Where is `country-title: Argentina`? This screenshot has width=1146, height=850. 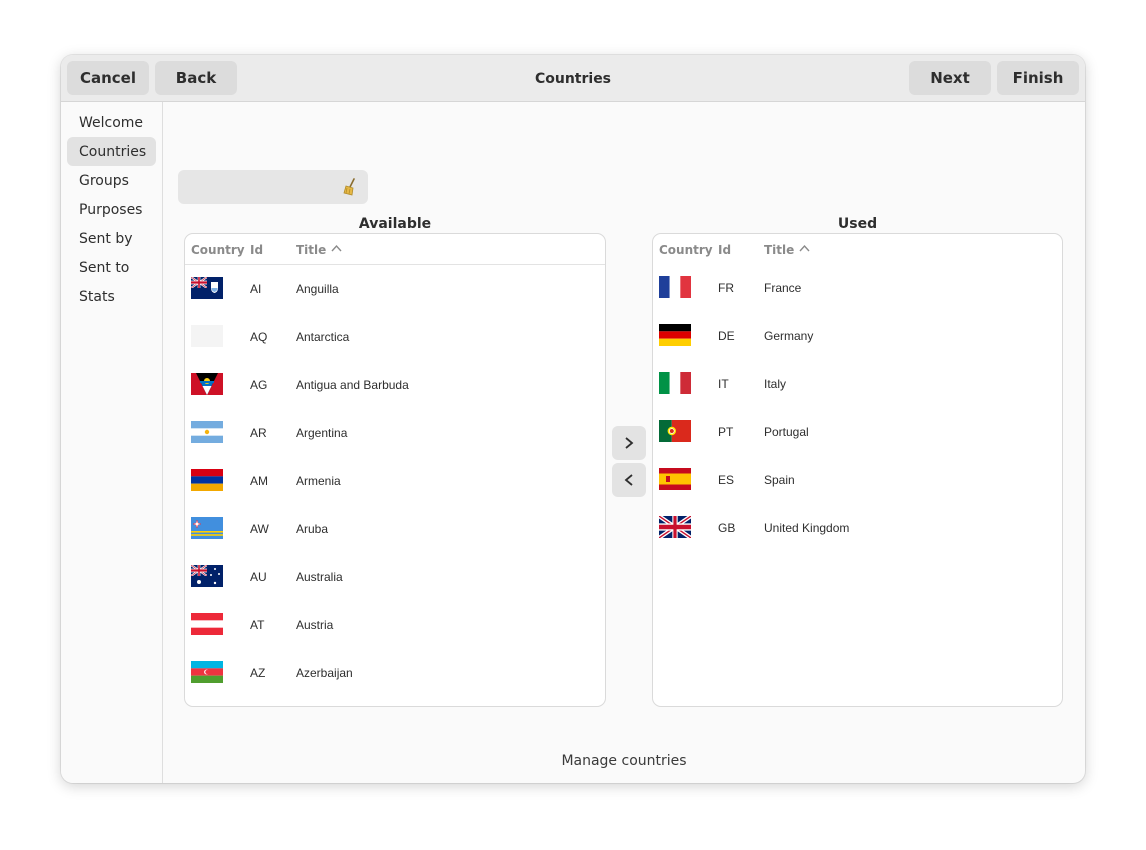 country-title: Argentina is located at coordinates (322, 433).